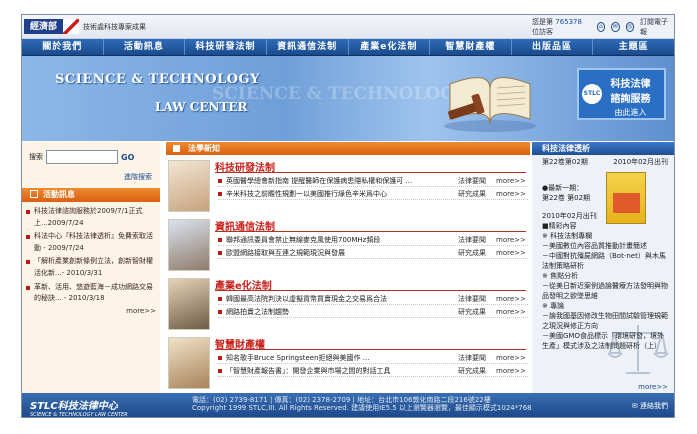  Describe the element at coordinates (629, 26) in the screenshot. I see `subscribe-icon: ◎` at that location.